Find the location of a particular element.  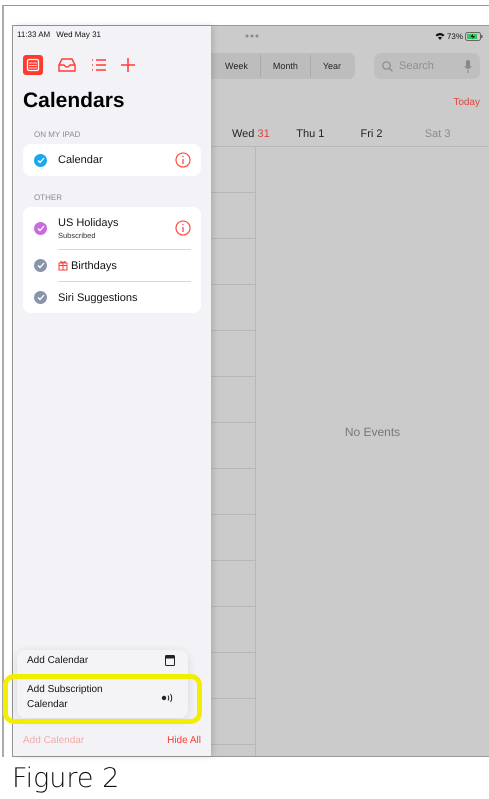

calendar-name: Calendar is located at coordinates (80, 160).